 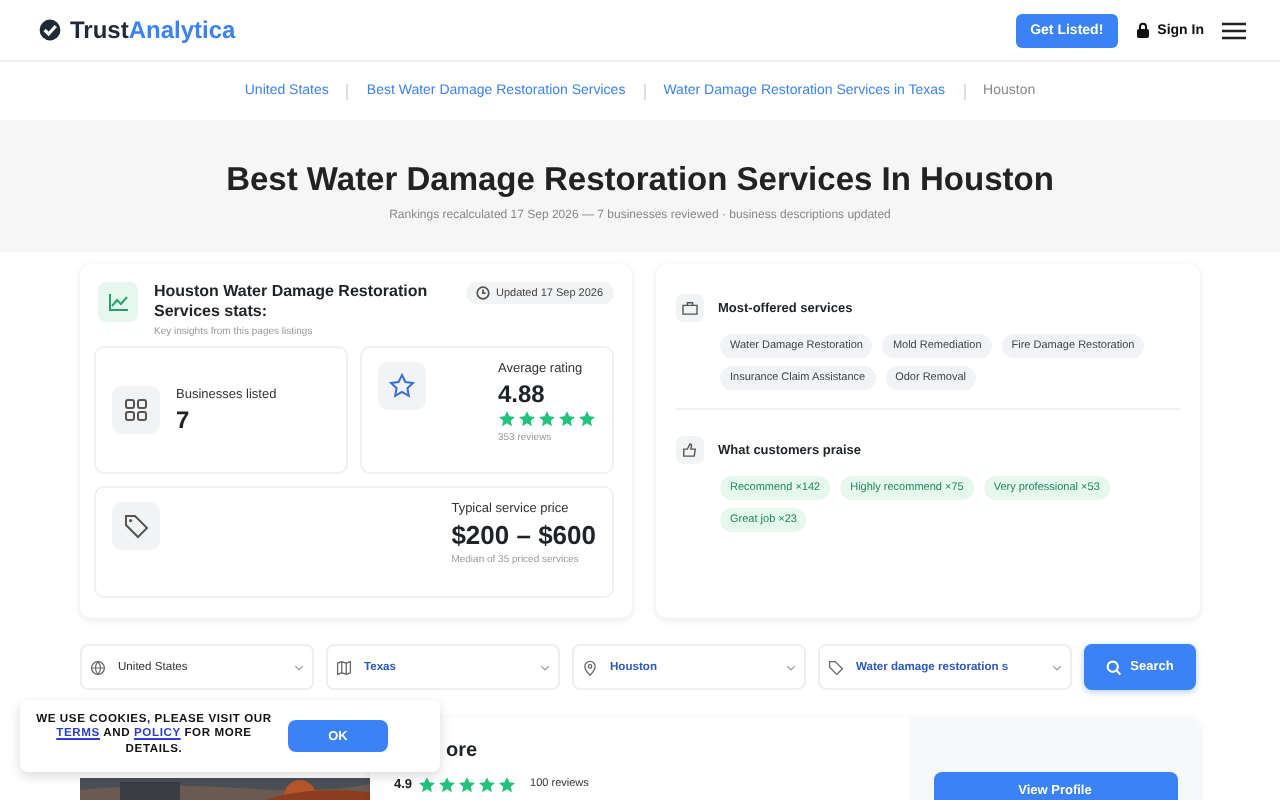 I want to click on globe-icon, so click(x=98, y=667).